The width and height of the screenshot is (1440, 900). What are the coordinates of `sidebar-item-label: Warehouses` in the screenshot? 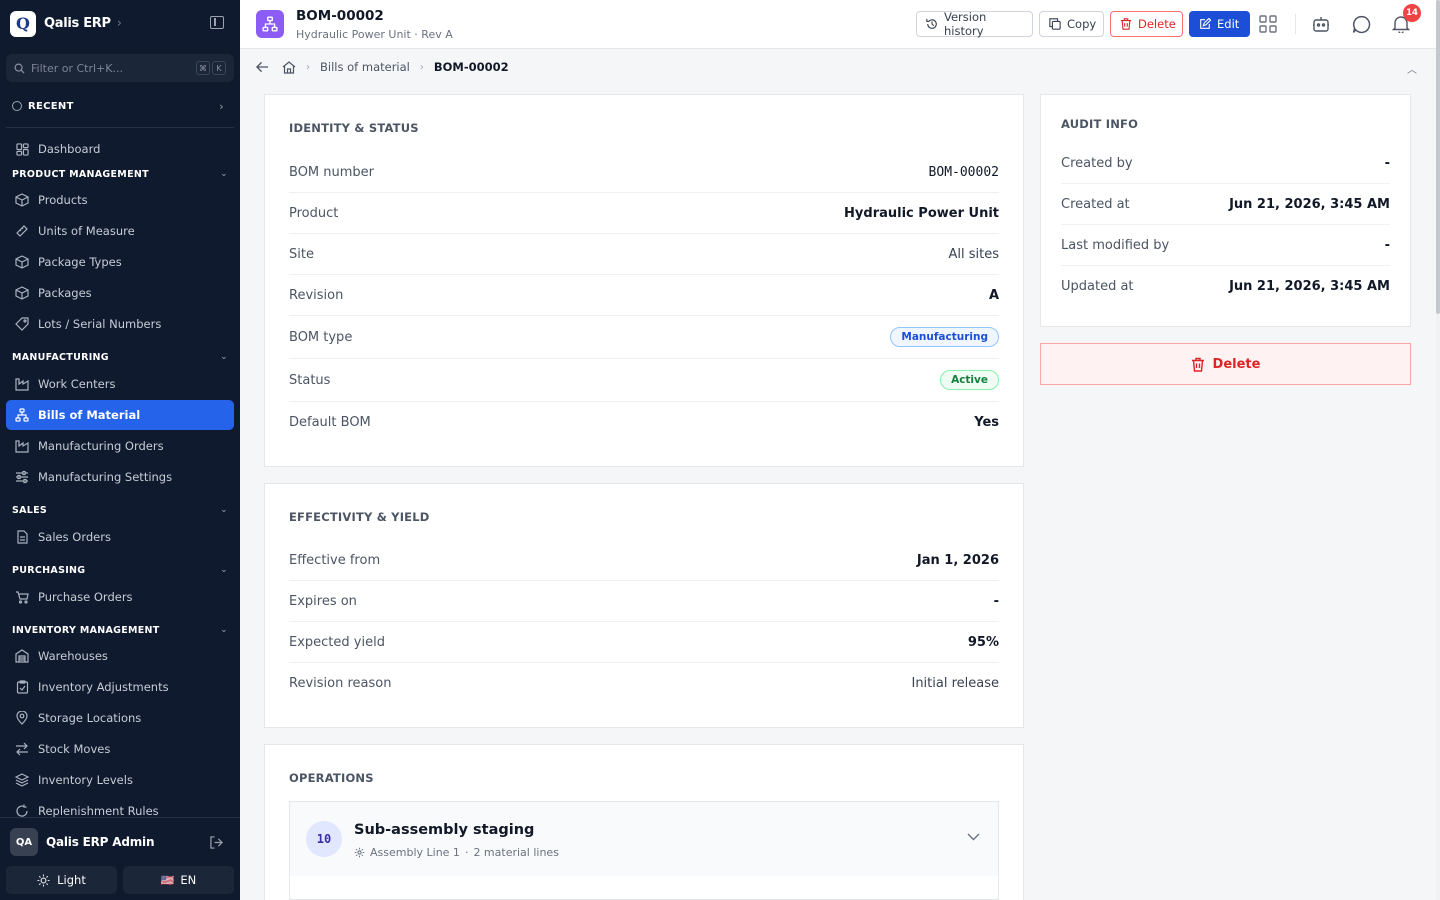 It's located at (73, 656).